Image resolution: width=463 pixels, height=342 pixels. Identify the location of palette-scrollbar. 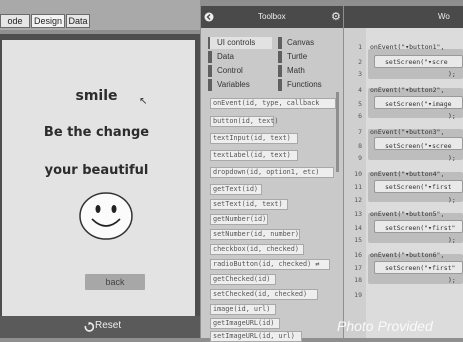
(337, 132).